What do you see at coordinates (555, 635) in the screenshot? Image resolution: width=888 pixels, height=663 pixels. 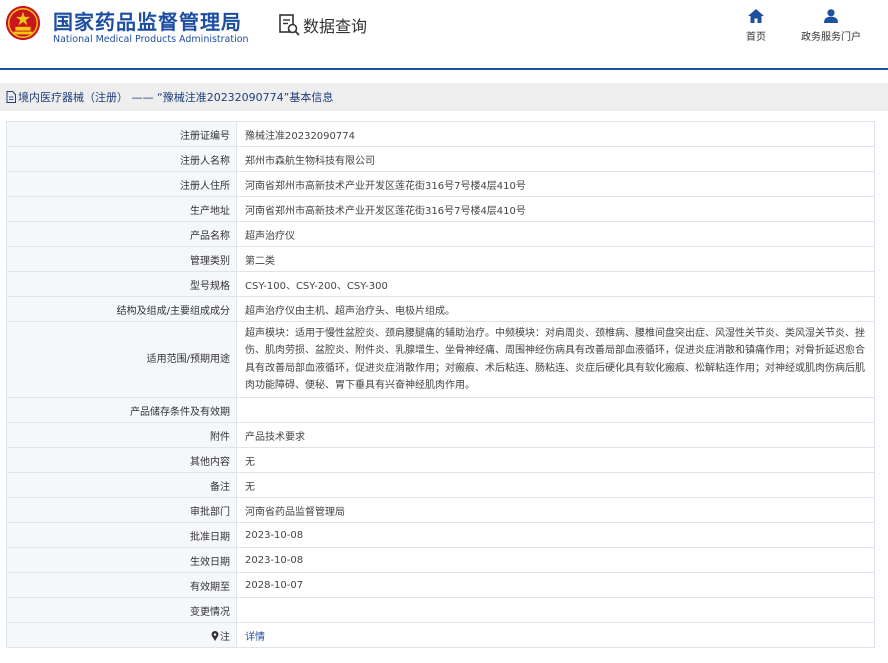 I see `field-value: 详情` at bounding box center [555, 635].